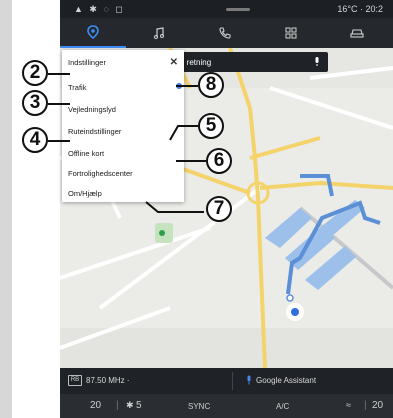 This screenshot has width=393, height=418. What do you see at coordinates (211, 85) in the screenshot?
I see `callout-8: 8` at bounding box center [211, 85].